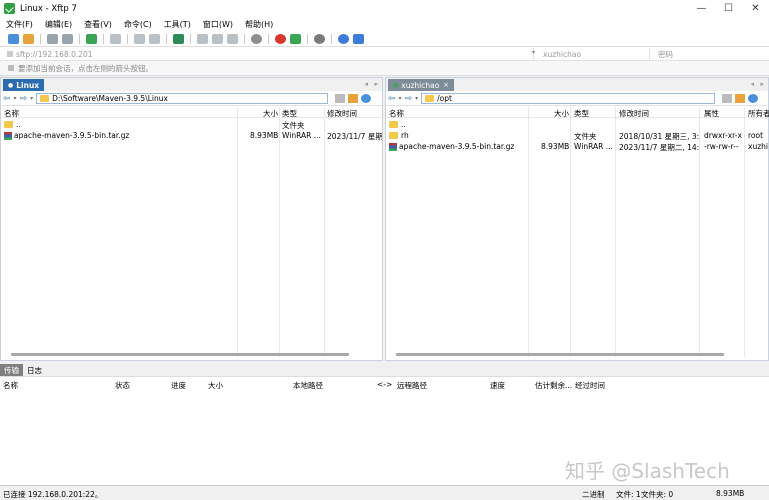  I want to click on tab-log: 日志, so click(34, 370).